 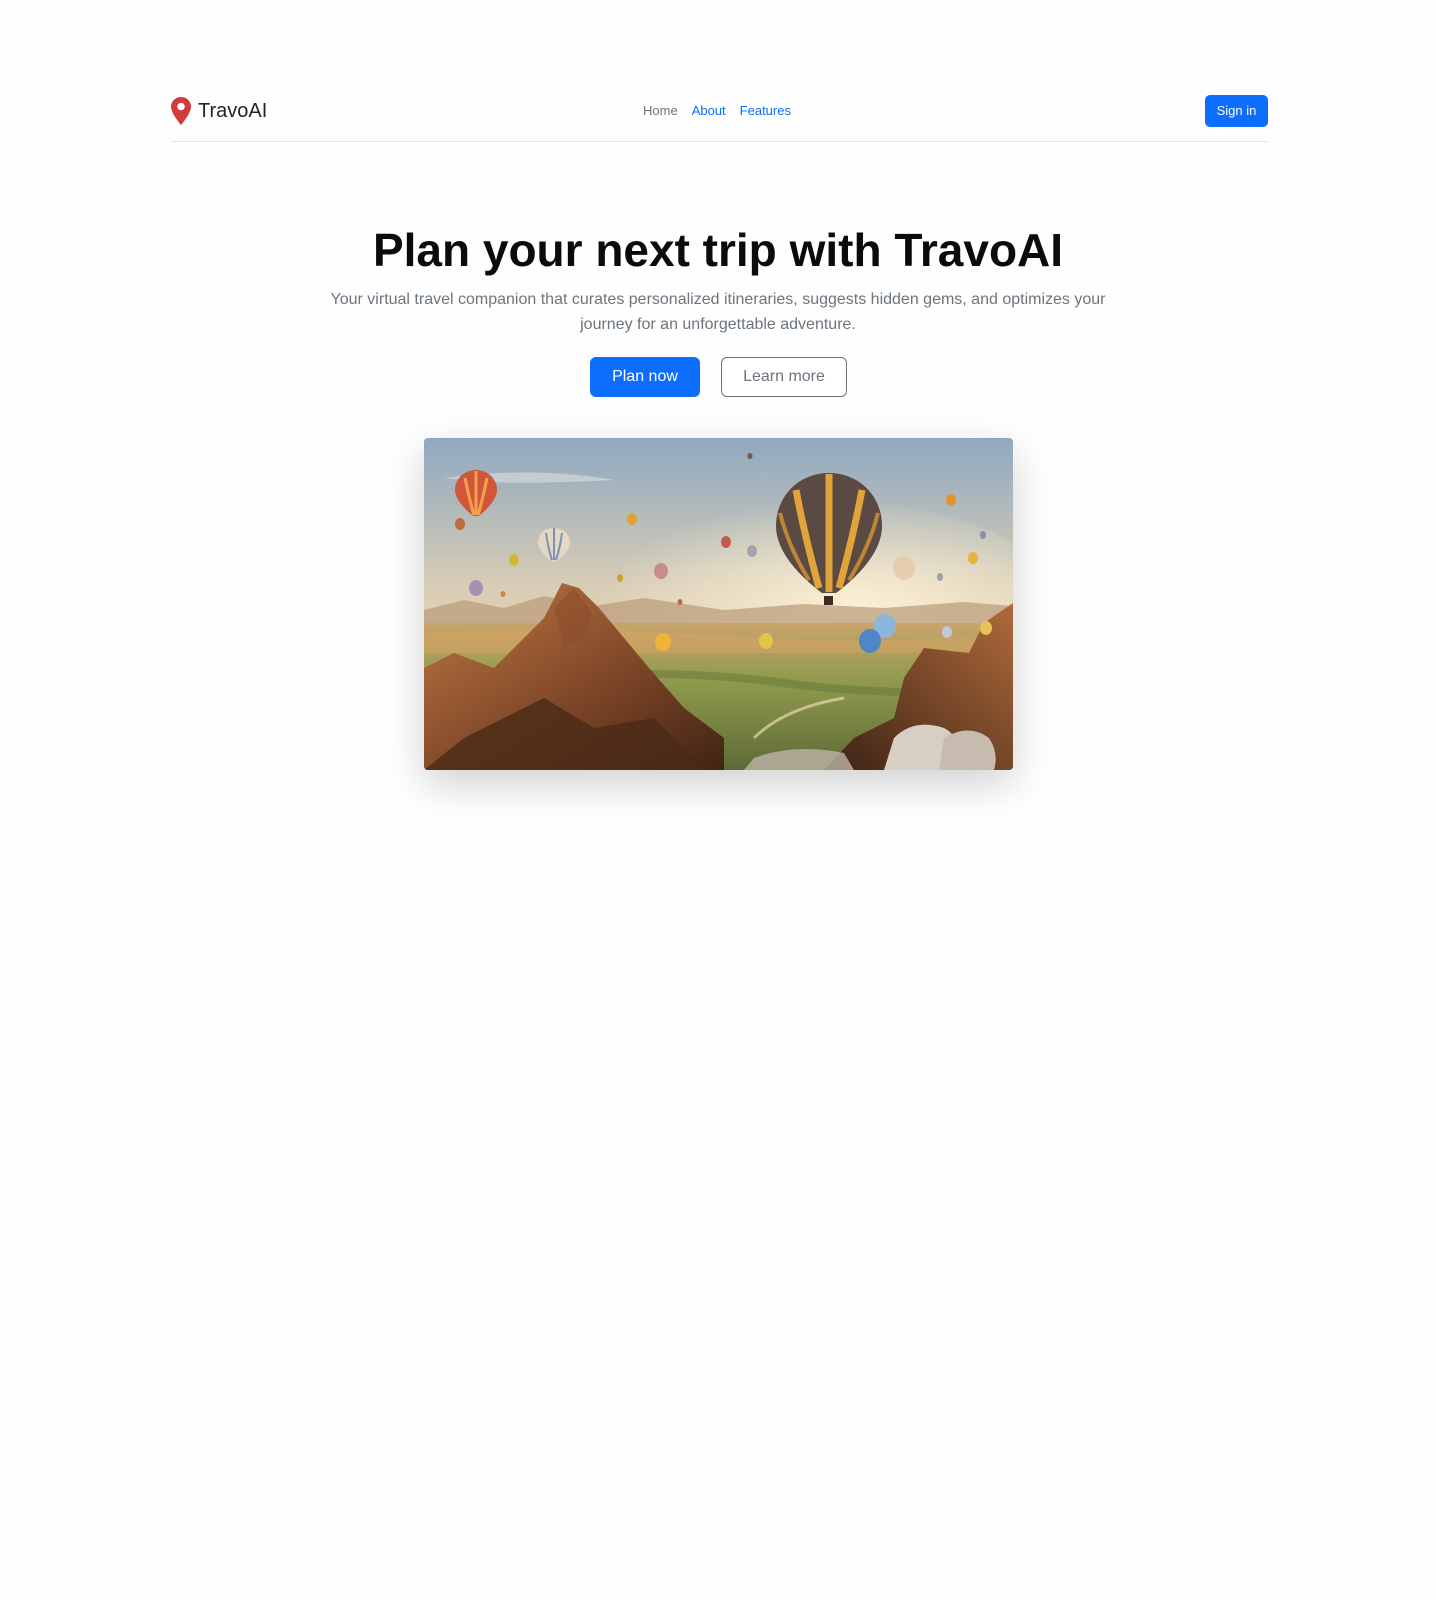 What do you see at coordinates (718, 250) in the screenshot?
I see `hero-title: Plan your next trip with TravoAI` at bounding box center [718, 250].